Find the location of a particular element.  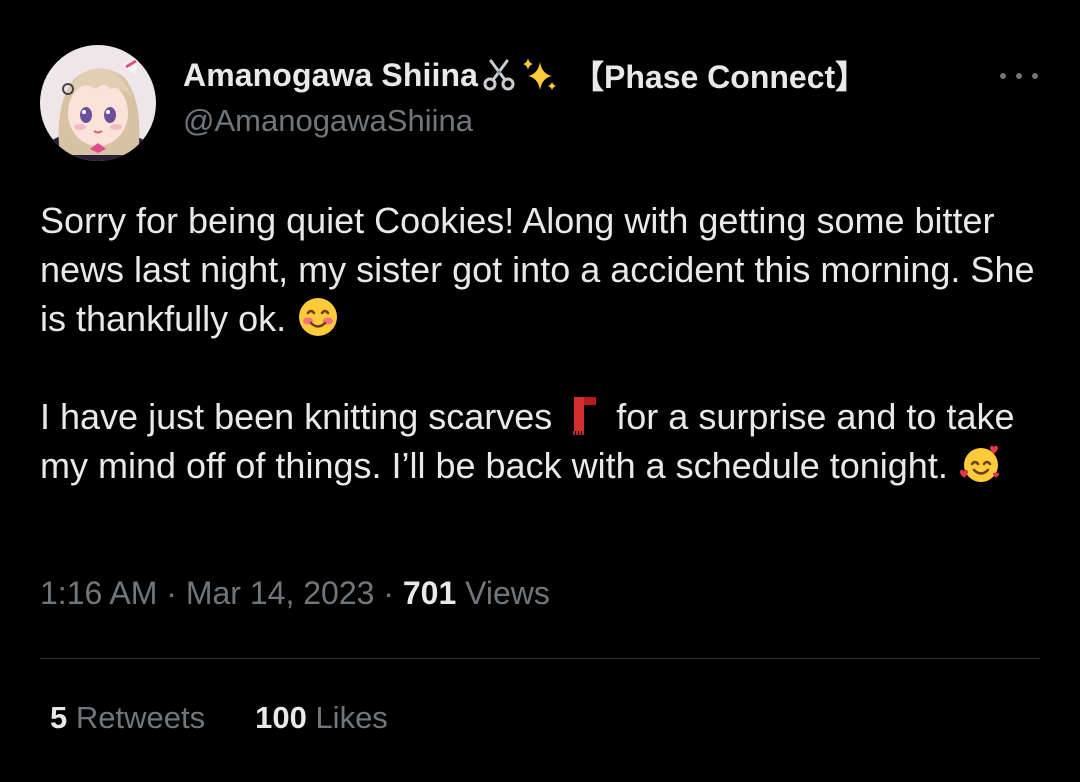

smiling-face-icon is located at coordinates (318, 317).